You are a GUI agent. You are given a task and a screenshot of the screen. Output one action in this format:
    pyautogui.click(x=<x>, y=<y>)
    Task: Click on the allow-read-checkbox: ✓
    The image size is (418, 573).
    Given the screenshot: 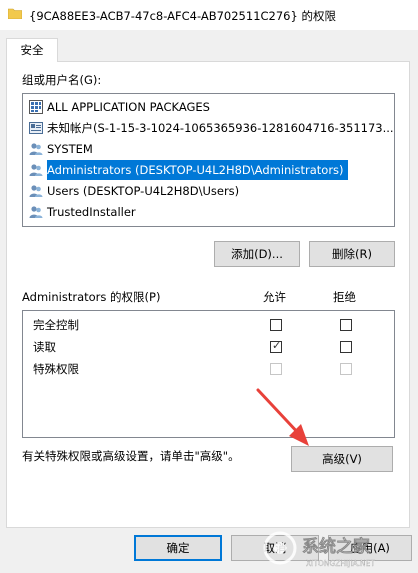 What is the action you would take?
    pyautogui.click(x=276, y=346)
    